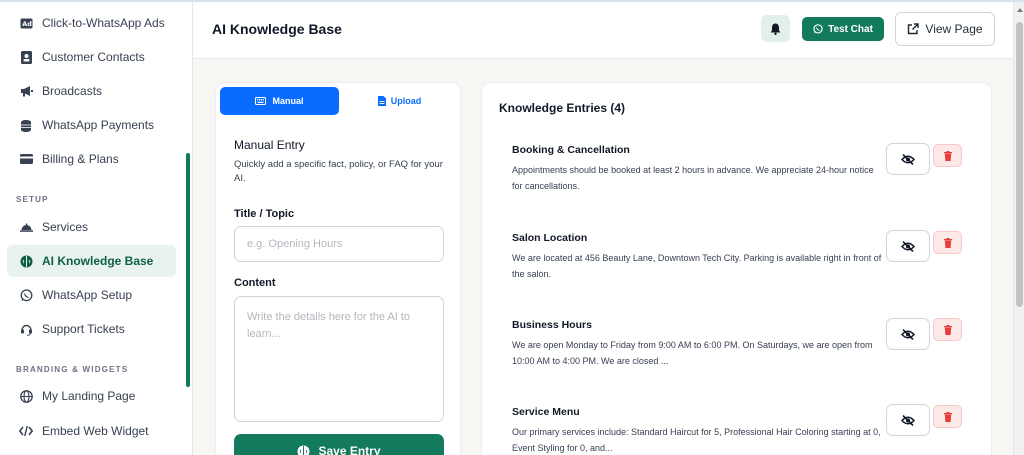 The image size is (1024, 455). What do you see at coordinates (349, 449) in the screenshot?
I see `save-entry-label: Save Entry` at bounding box center [349, 449].